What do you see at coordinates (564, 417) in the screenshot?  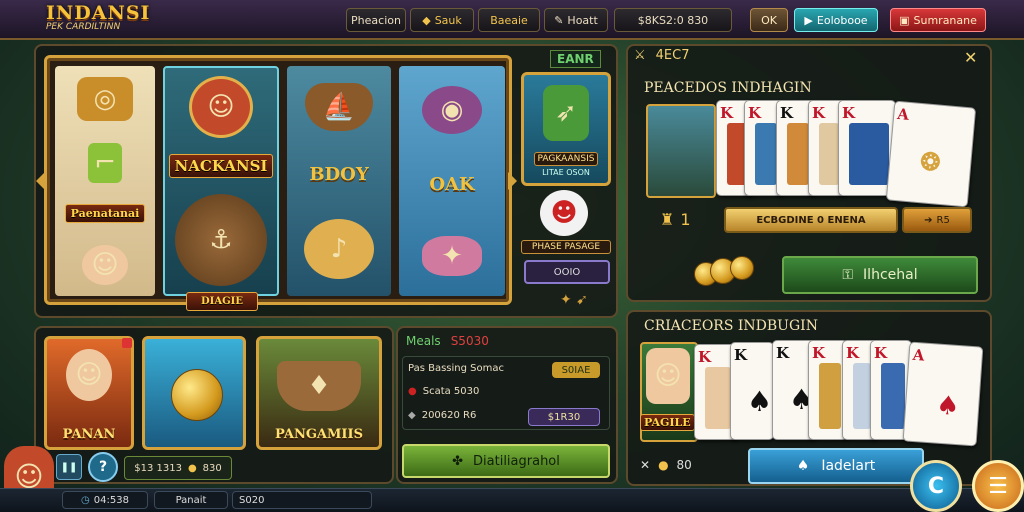 I see `info-row-3-button: $1R30` at bounding box center [564, 417].